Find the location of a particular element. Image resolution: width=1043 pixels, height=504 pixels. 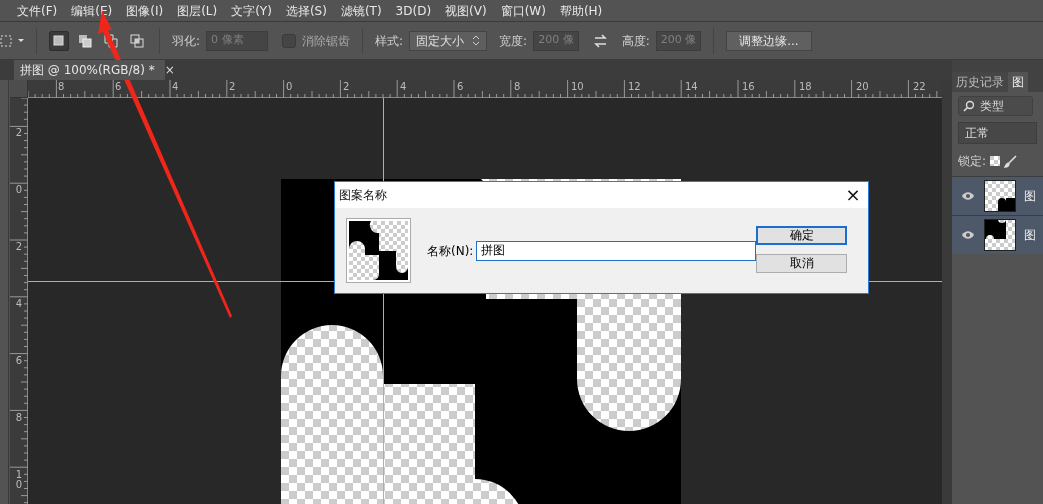

ruler-number: 22 is located at coordinates (919, 87).